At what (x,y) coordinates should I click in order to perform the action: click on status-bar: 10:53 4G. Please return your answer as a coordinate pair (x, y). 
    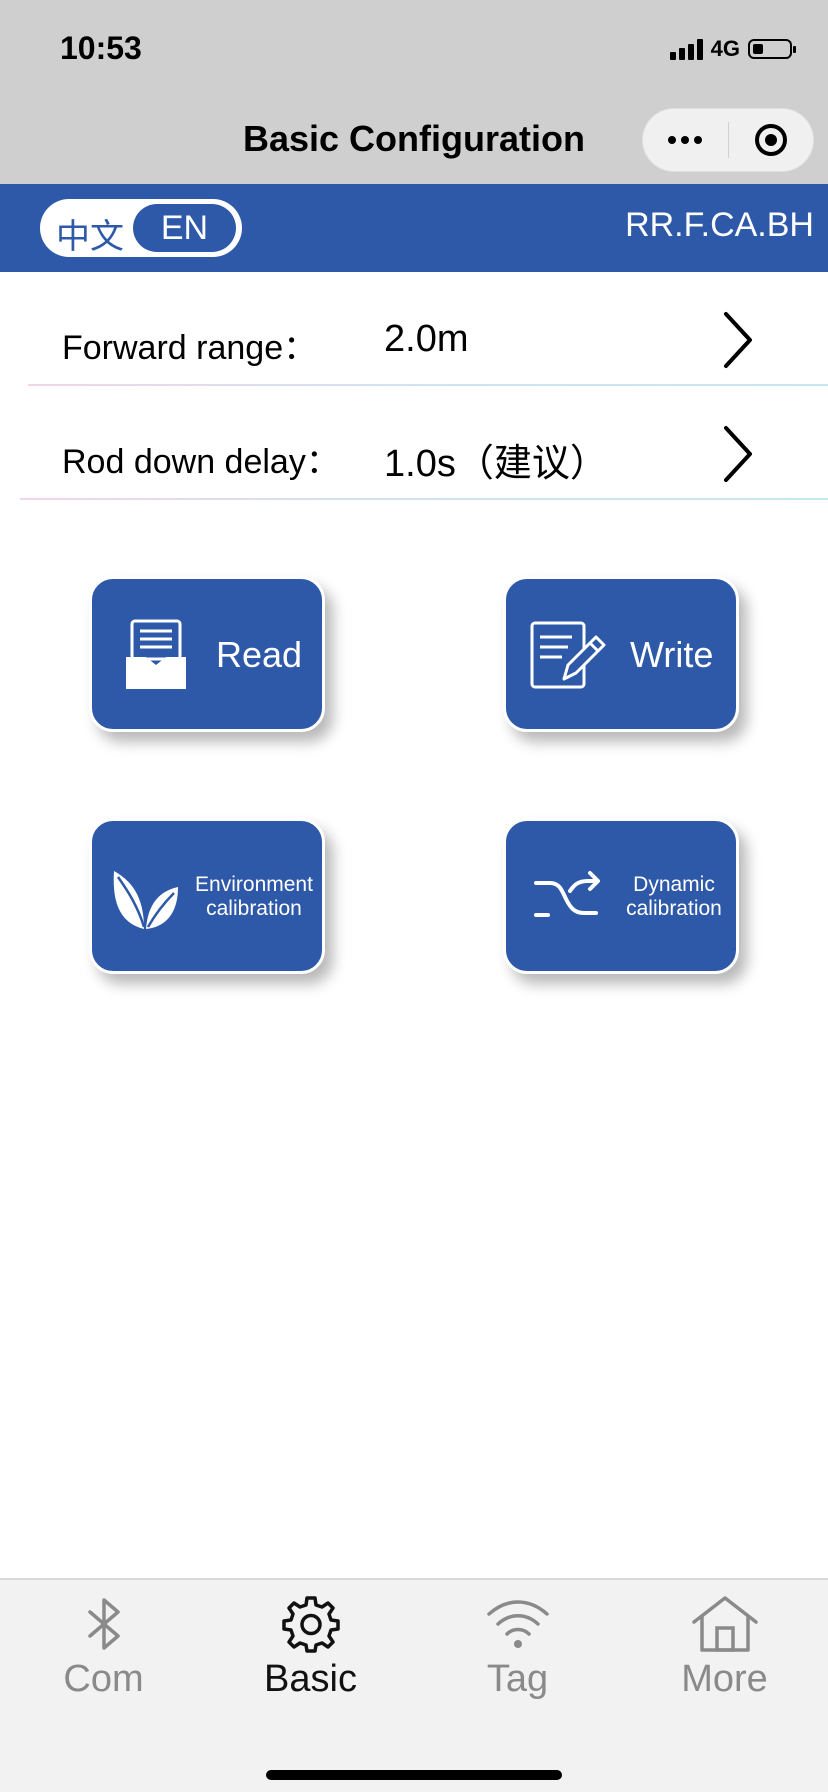
    Looking at the image, I should click on (414, 50).